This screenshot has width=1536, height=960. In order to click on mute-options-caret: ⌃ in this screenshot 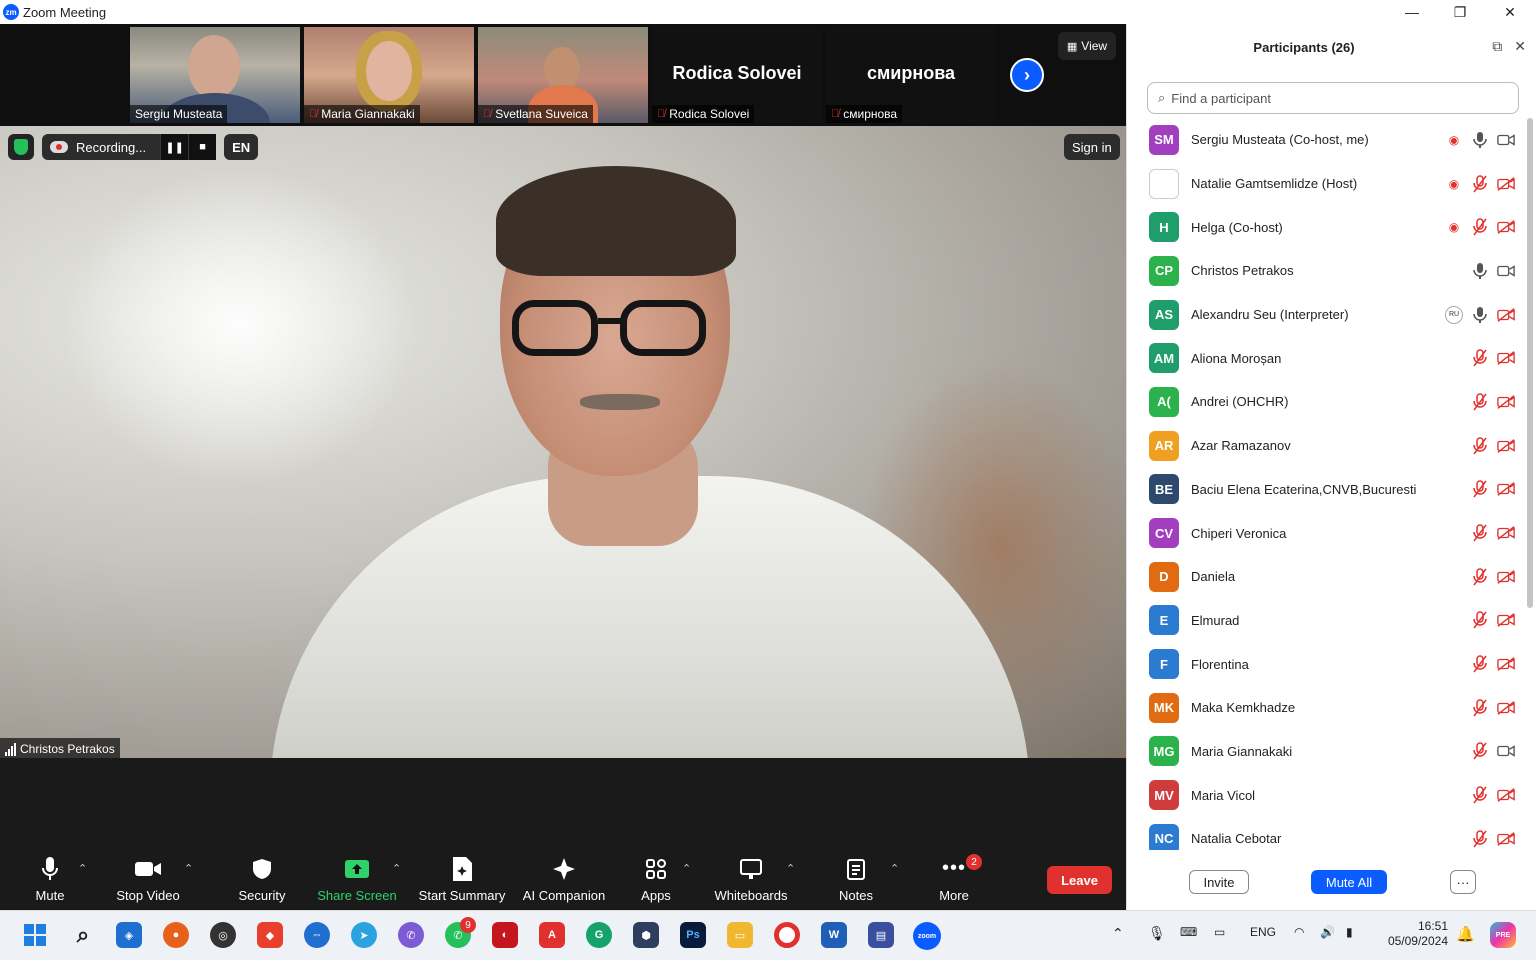, I will do `click(82, 868)`.